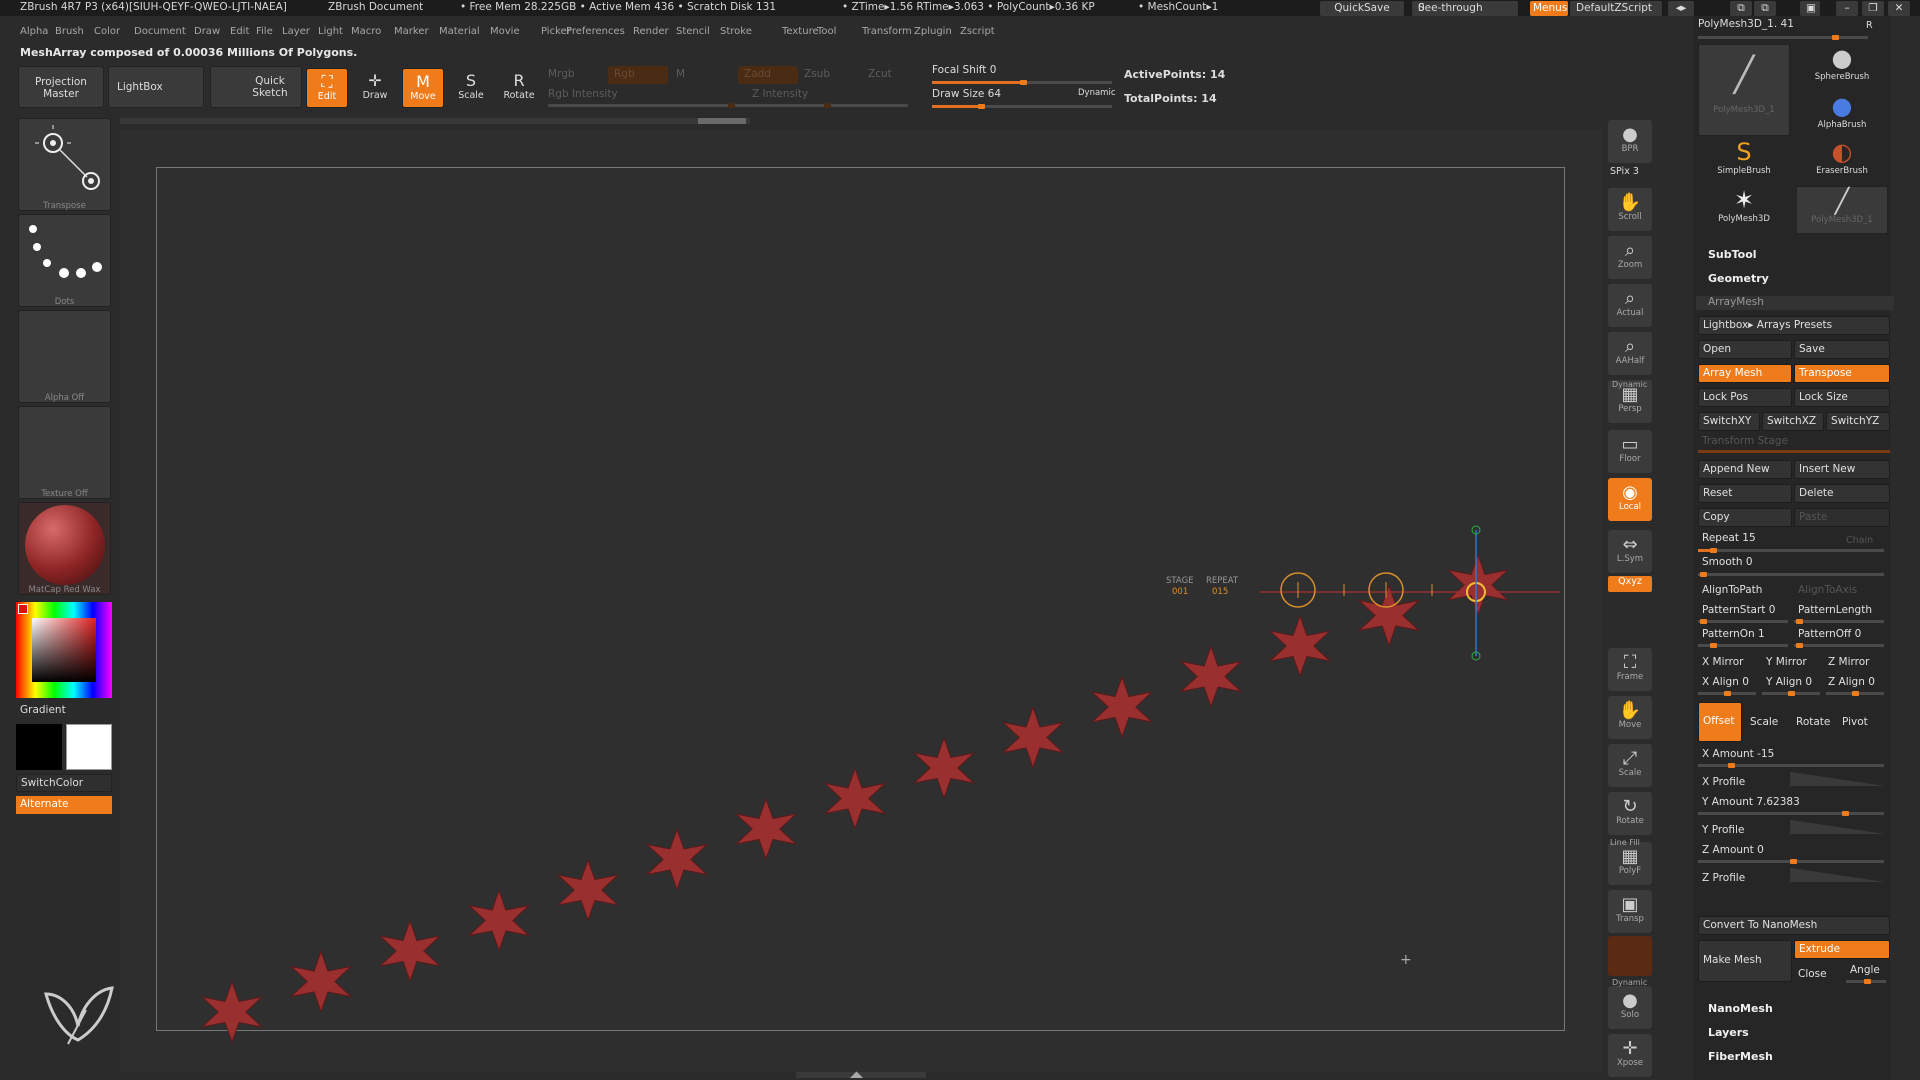 Image resolution: width=1920 pixels, height=1080 pixels. Describe the element at coordinates (1630, 499) in the screenshot. I see `local-button: ◉ Local` at that location.